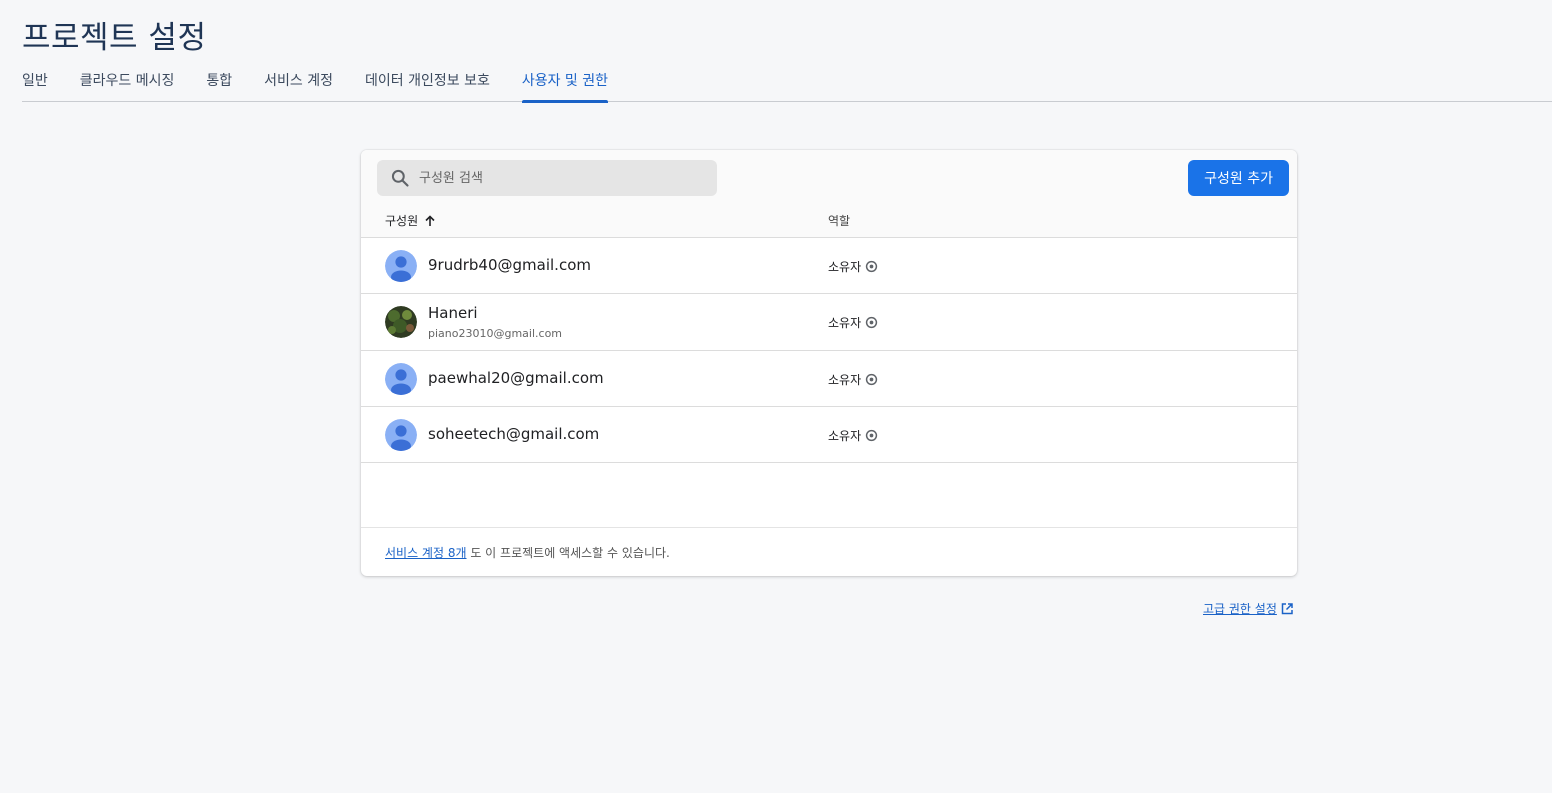 This screenshot has width=1552, height=793. What do you see at coordinates (839, 221) in the screenshot?
I see `column-header-role: 역할` at bounding box center [839, 221].